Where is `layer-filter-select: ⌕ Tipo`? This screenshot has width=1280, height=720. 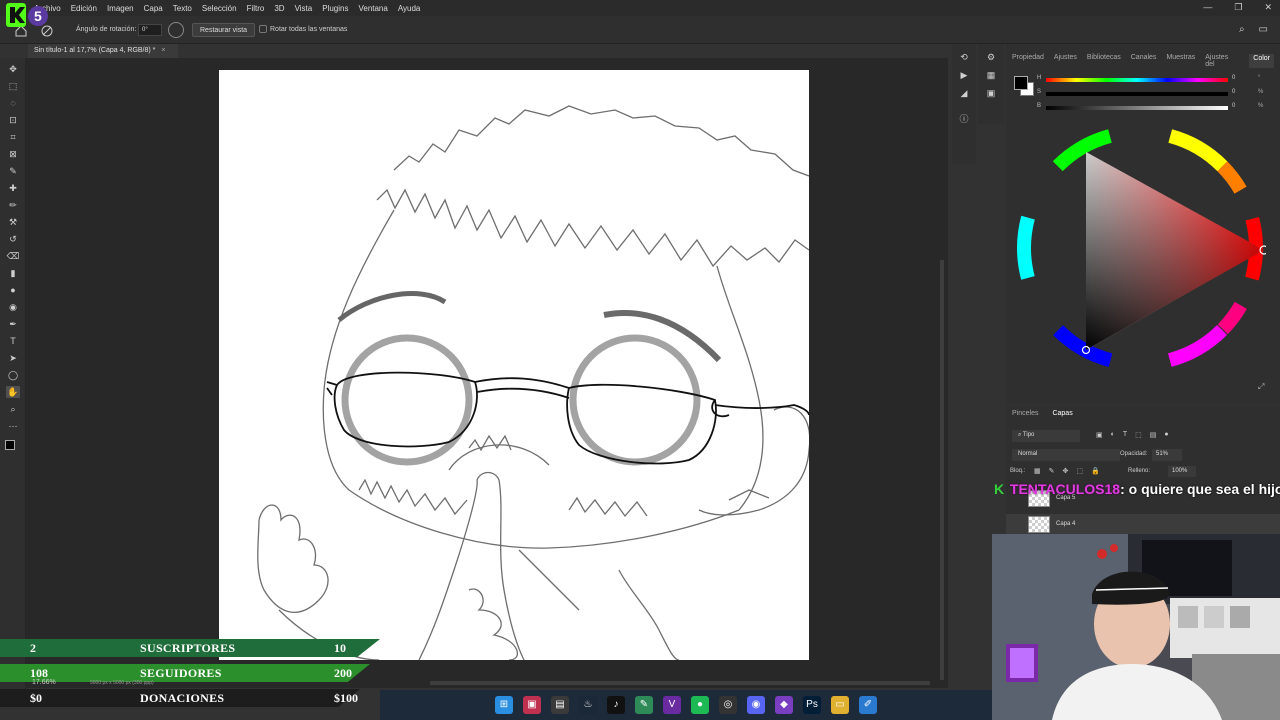
layer-filter-select: ⌕ Tipo is located at coordinates (1046, 436).